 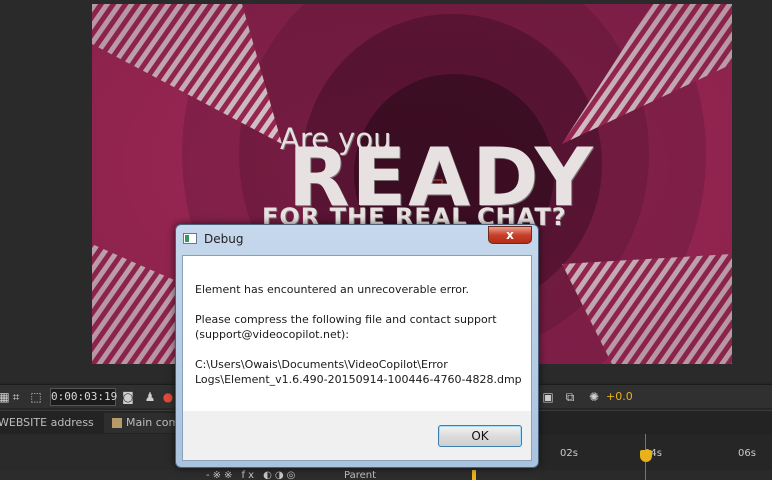 I want to click on app-window-icon, so click(x=190, y=238).